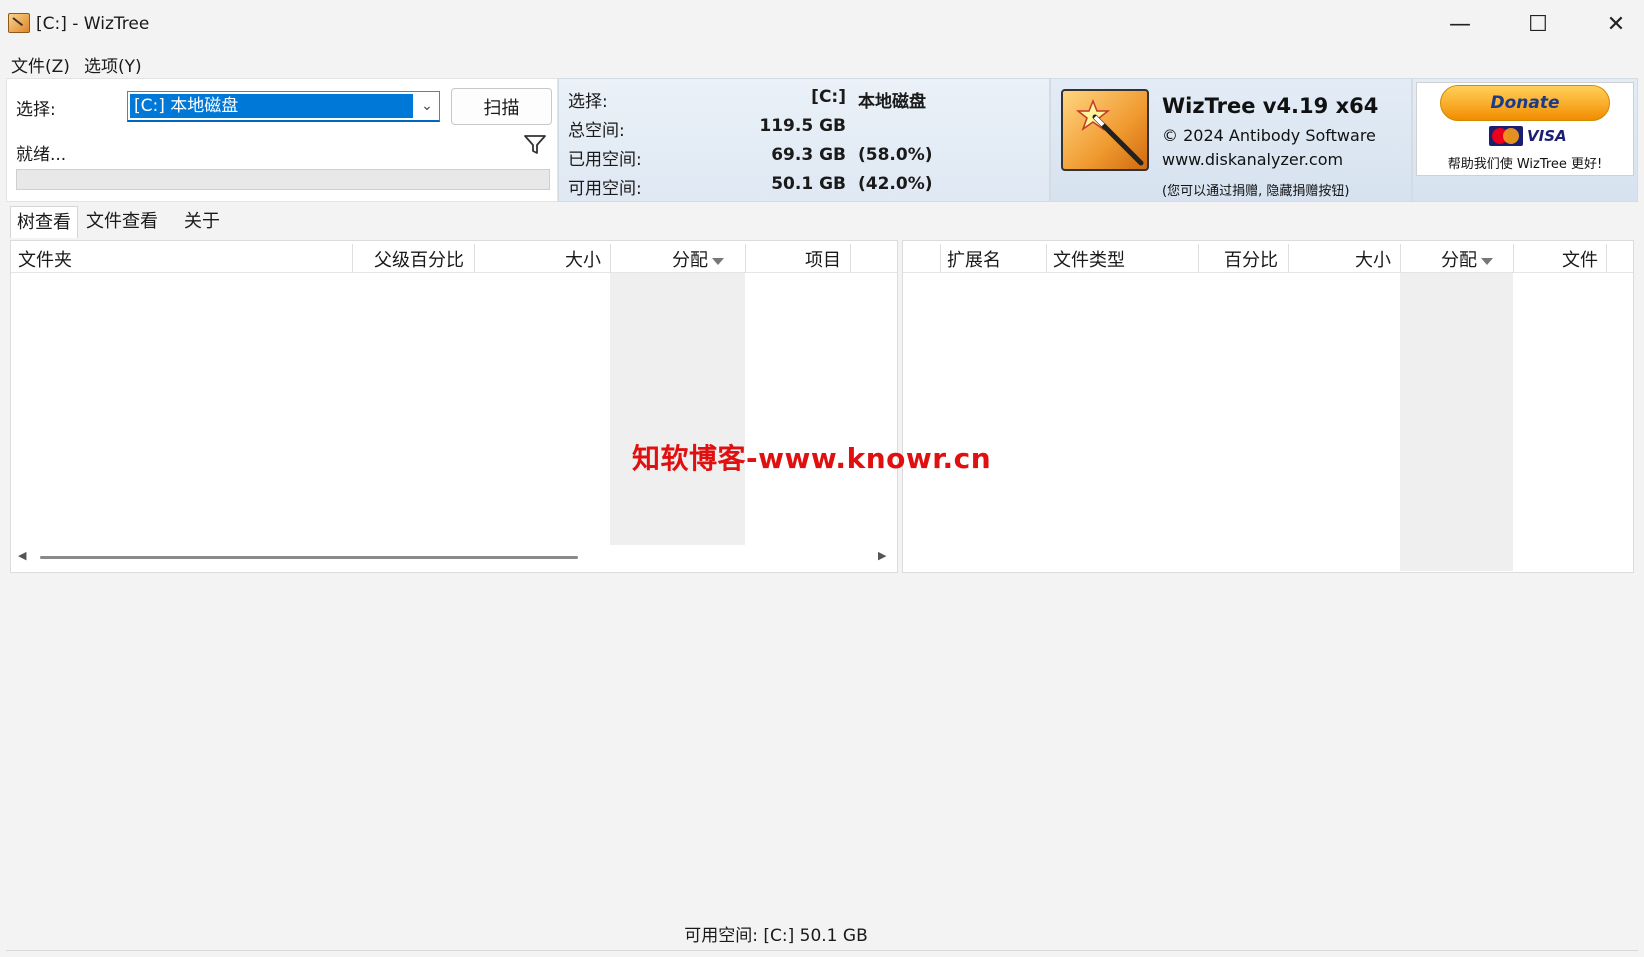 The image size is (1644, 957). Describe the element at coordinates (36, 110) in the screenshot. I see `select-label: 选择:` at that location.